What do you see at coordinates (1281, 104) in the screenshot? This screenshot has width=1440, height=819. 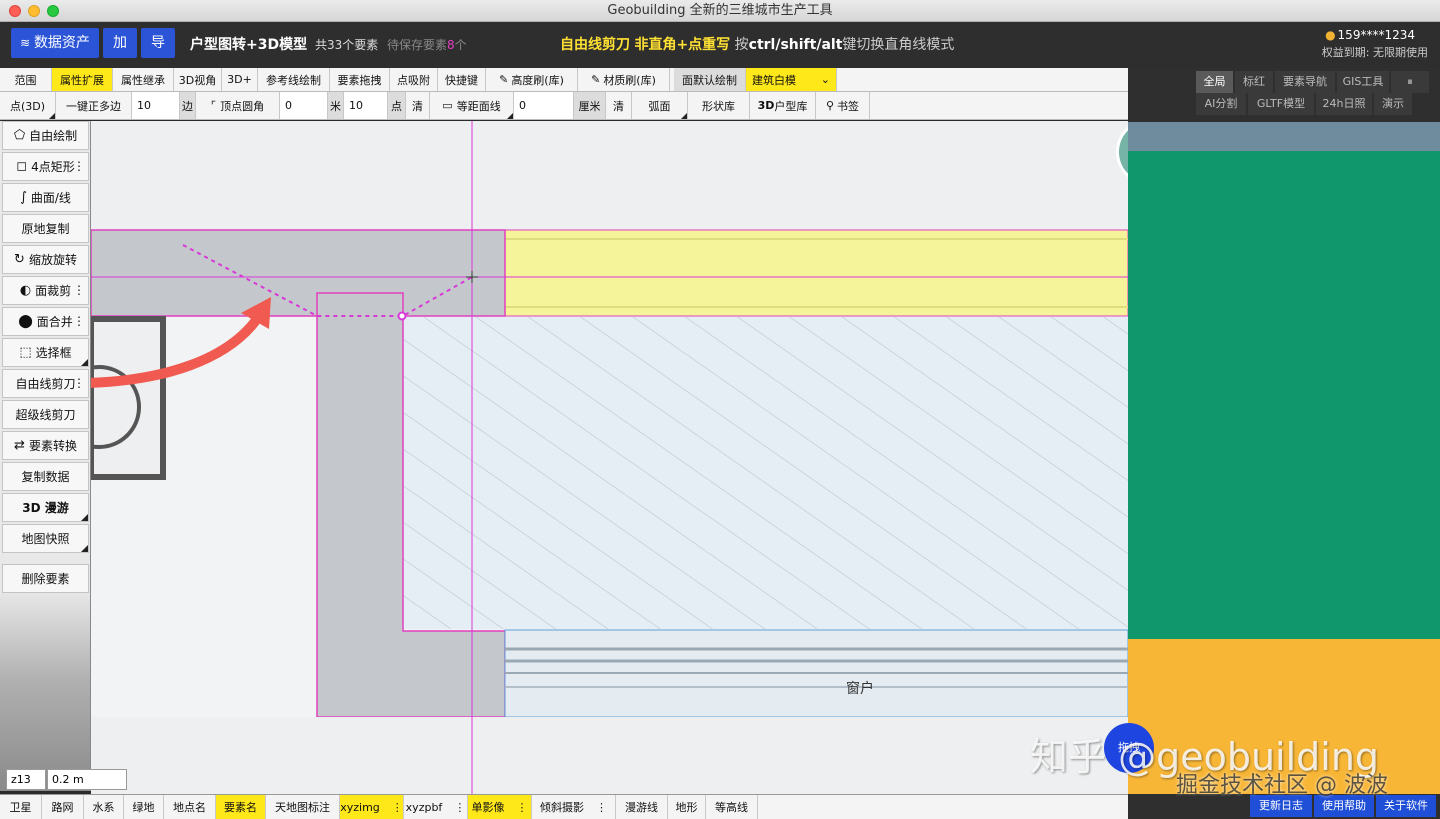 I see `tab-gltf-model: GLTF模型` at bounding box center [1281, 104].